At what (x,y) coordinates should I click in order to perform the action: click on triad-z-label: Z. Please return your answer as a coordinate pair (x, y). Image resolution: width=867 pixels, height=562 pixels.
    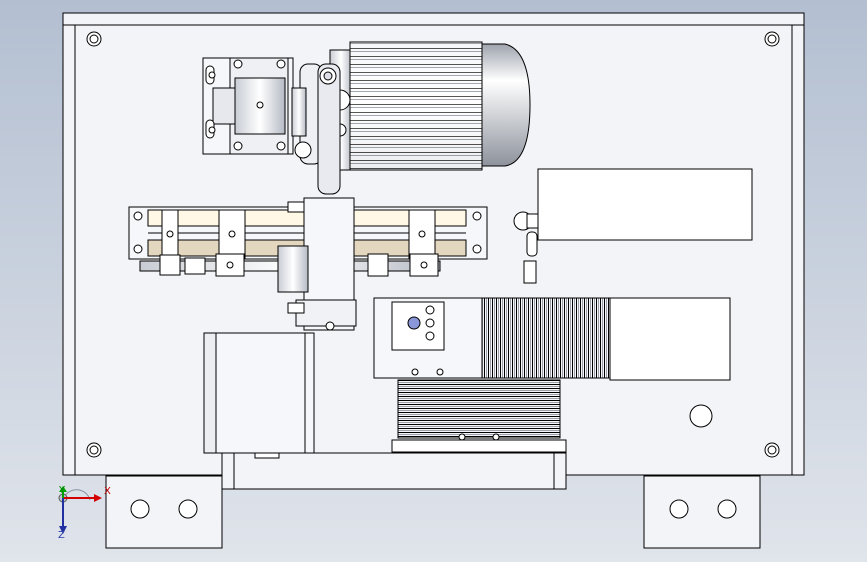
    Looking at the image, I should click on (61, 535).